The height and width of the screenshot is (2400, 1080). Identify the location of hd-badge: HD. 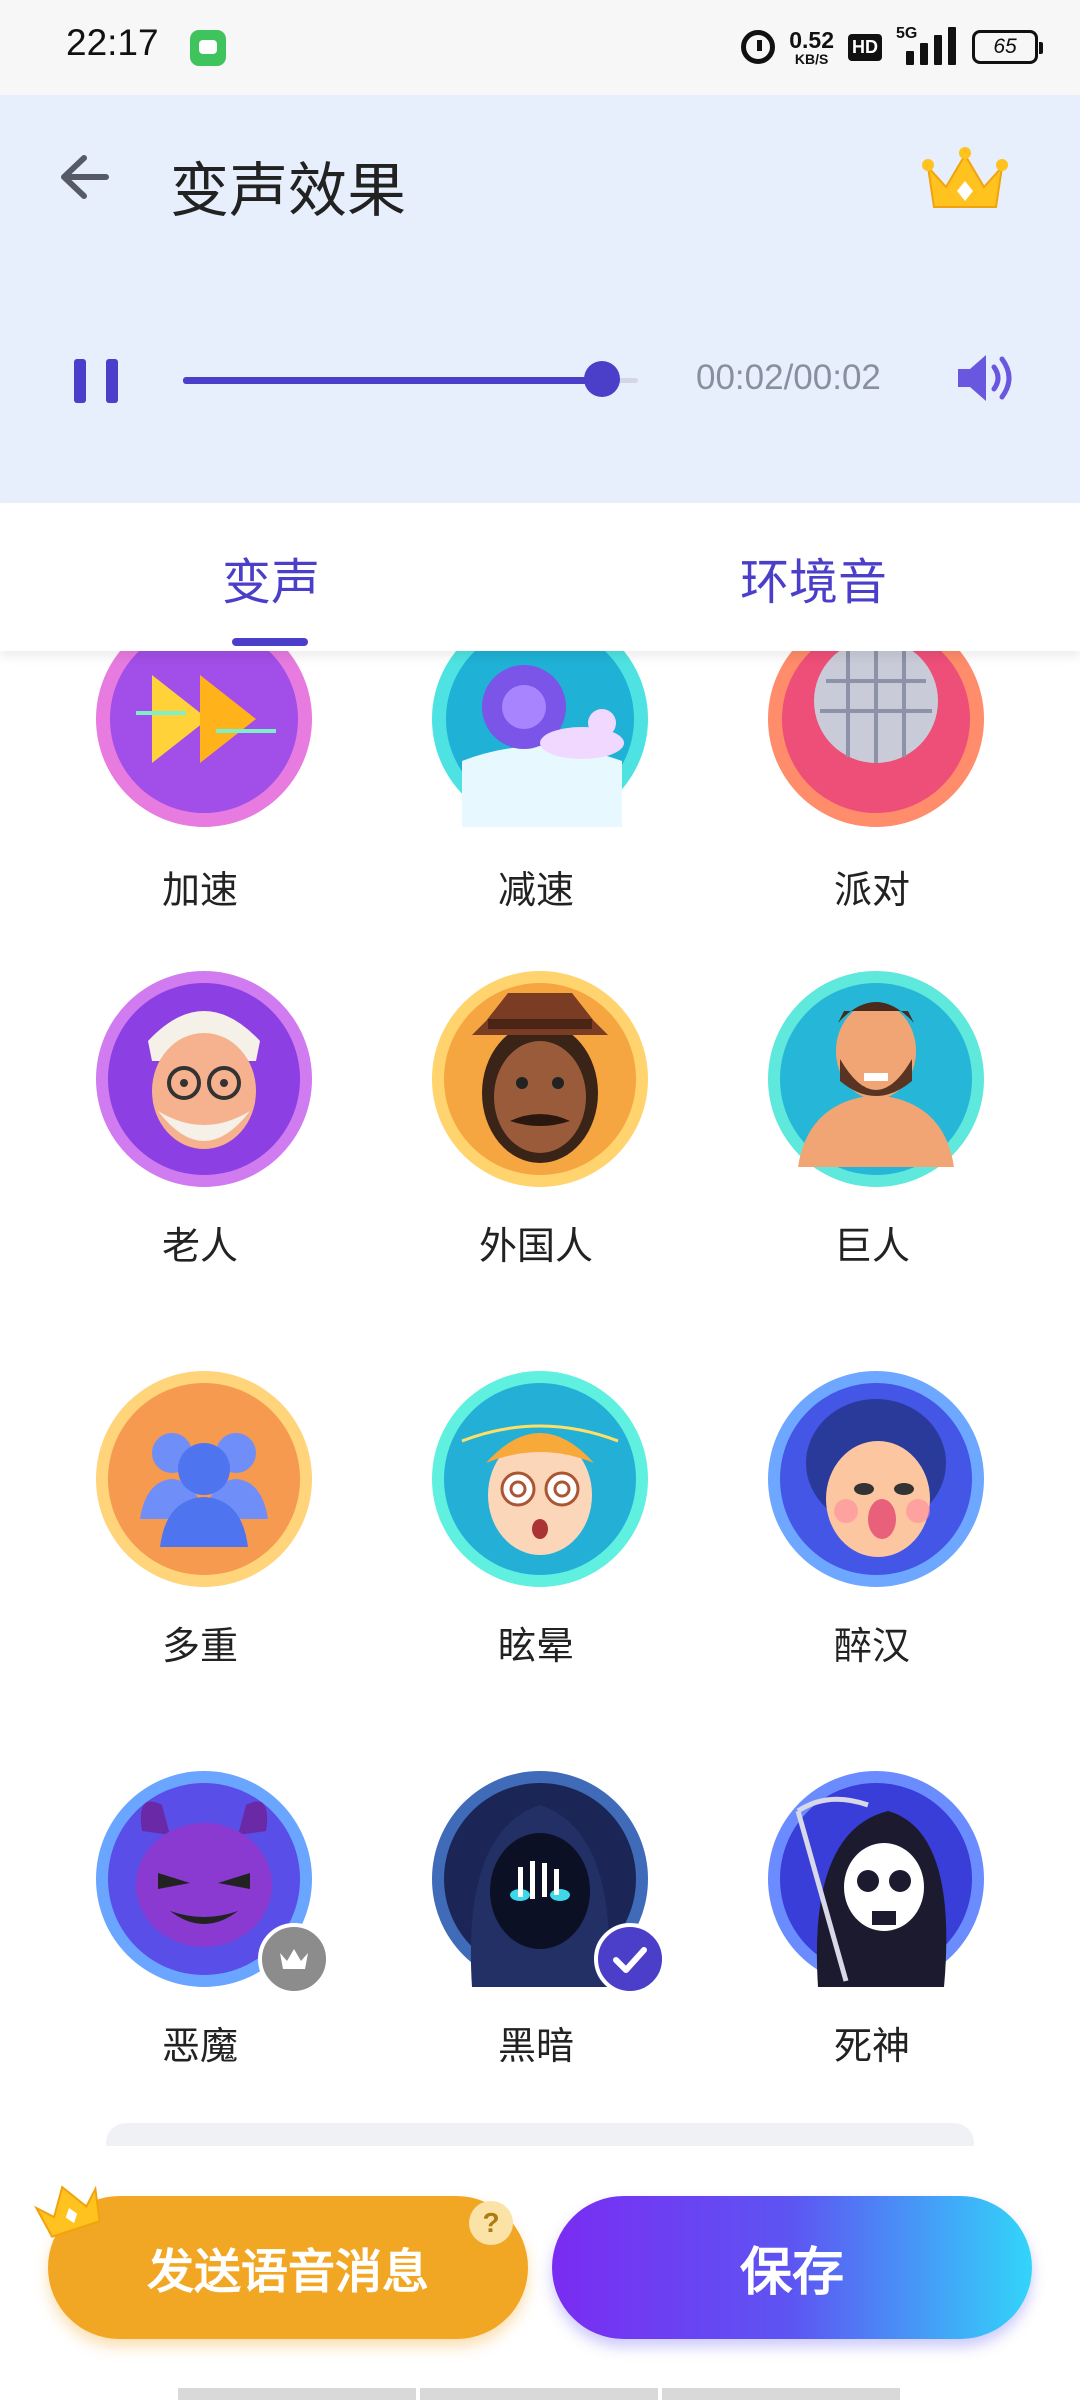
(865, 47).